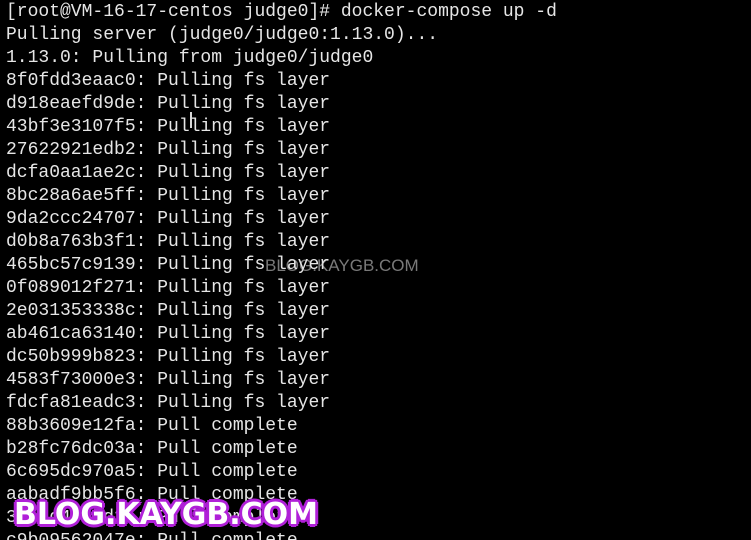  Describe the element at coordinates (191, 120) in the screenshot. I see `text-cursor-icon` at that location.